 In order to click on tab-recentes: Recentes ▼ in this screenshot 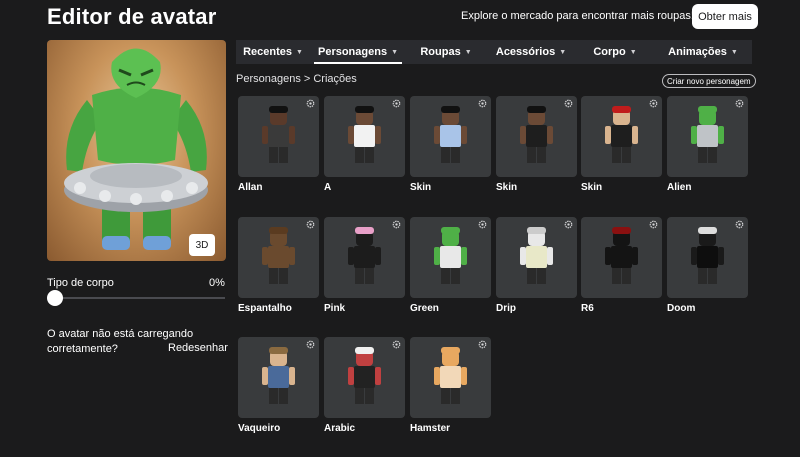, I will do `click(273, 52)`.